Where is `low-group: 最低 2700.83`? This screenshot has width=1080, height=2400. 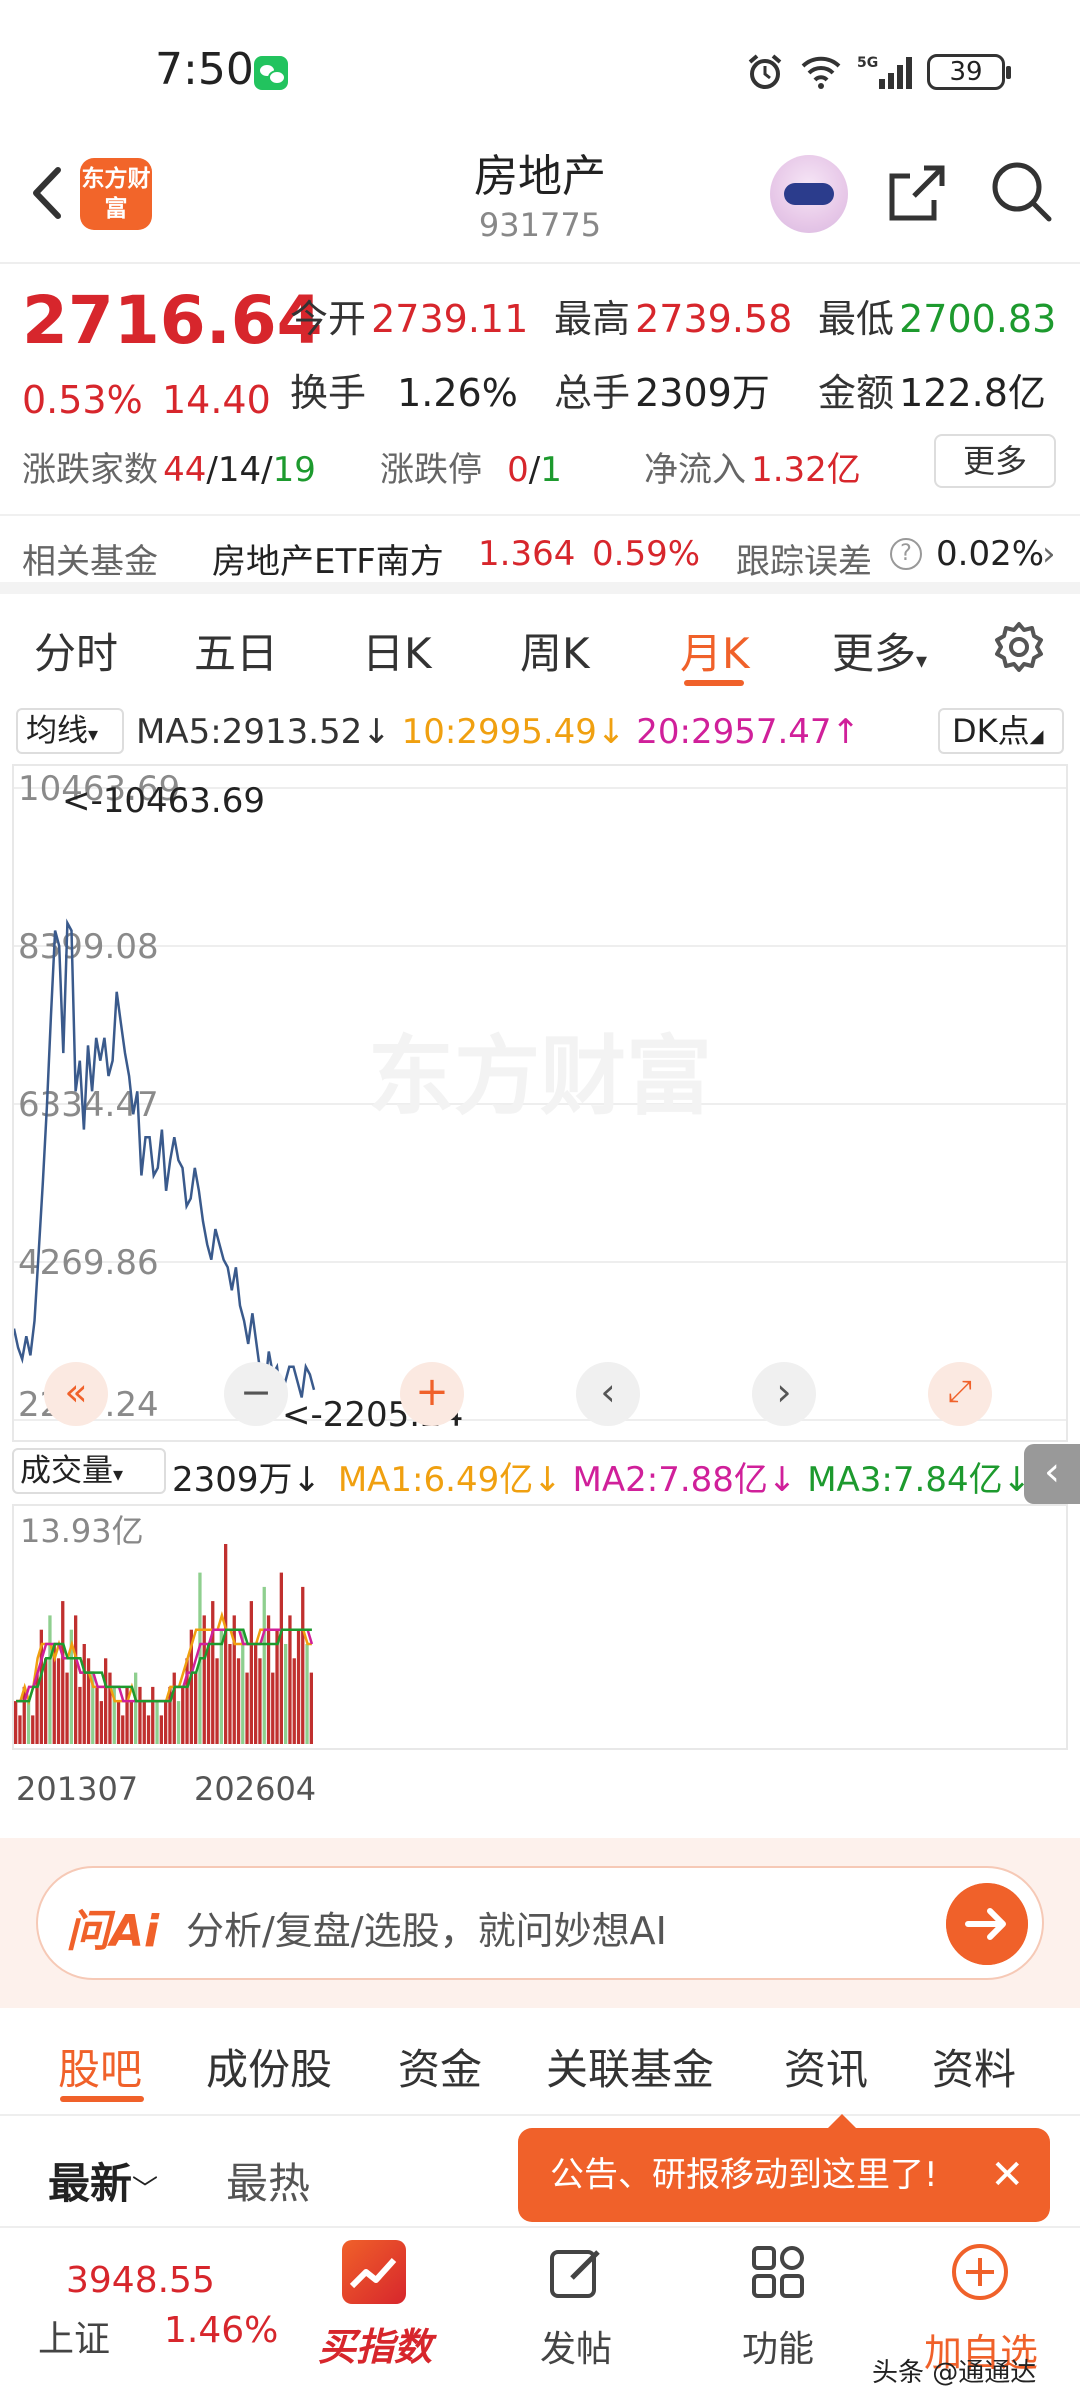 low-group: 最低 2700.83 is located at coordinates (937, 315).